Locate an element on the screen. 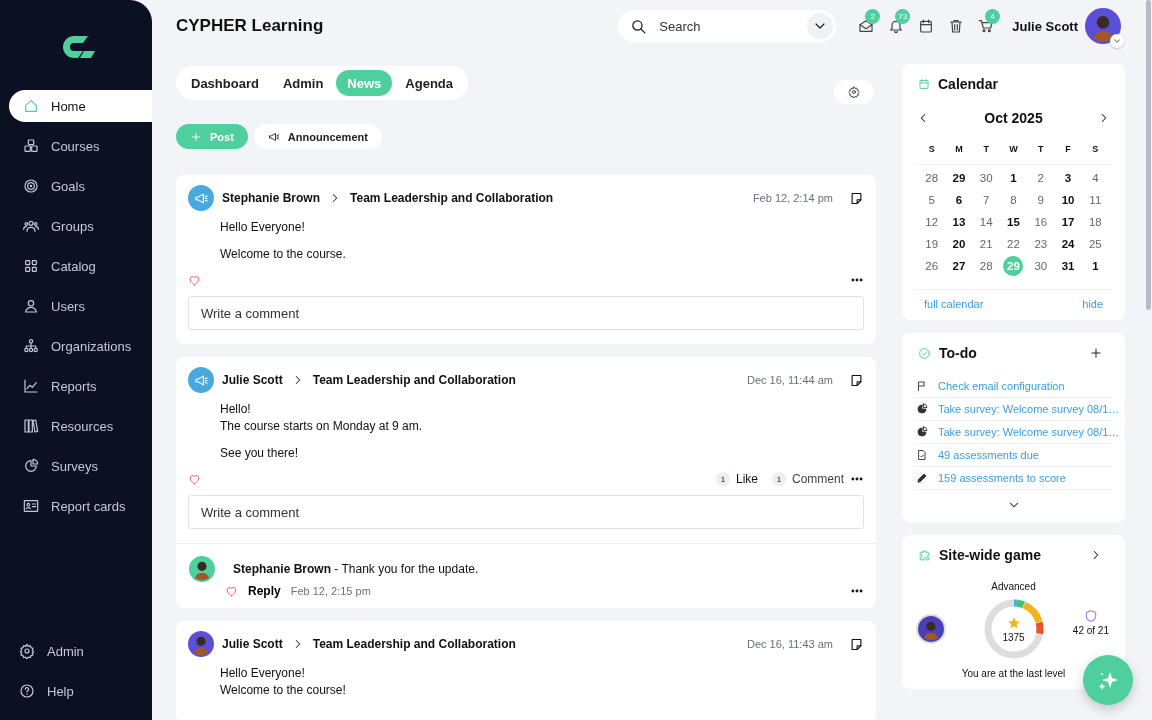 Image resolution: width=1152 pixels, height=720 pixels. sidebar-item: Courses is located at coordinates (80, 146).